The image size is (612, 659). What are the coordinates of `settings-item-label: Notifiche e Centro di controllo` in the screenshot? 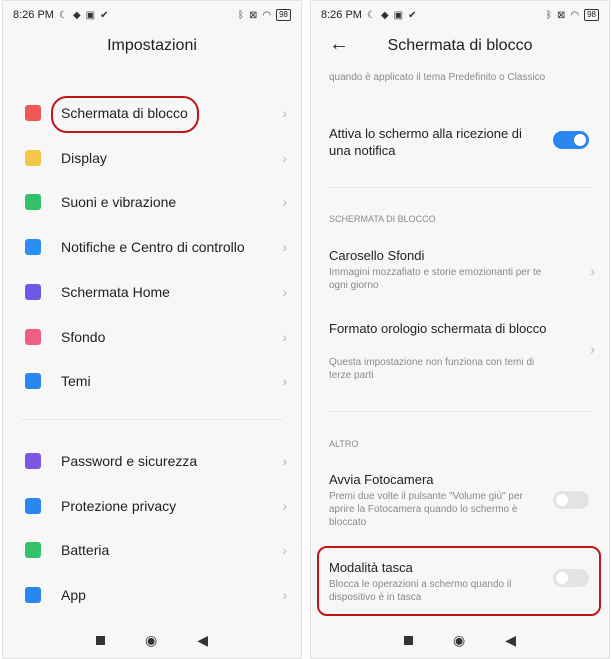 It's located at (153, 247).